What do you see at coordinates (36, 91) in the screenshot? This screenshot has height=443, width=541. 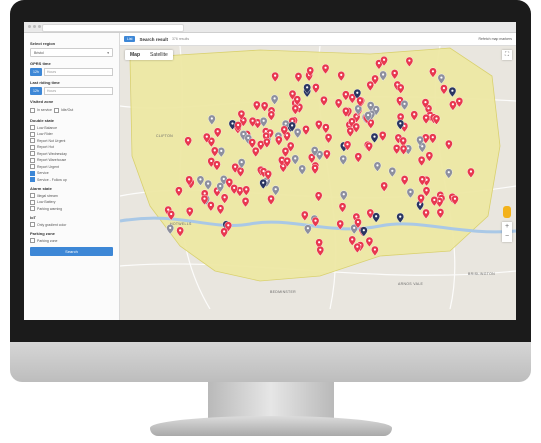 I see `last-riding-time-unit-button: 12h` at bounding box center [36, 91].